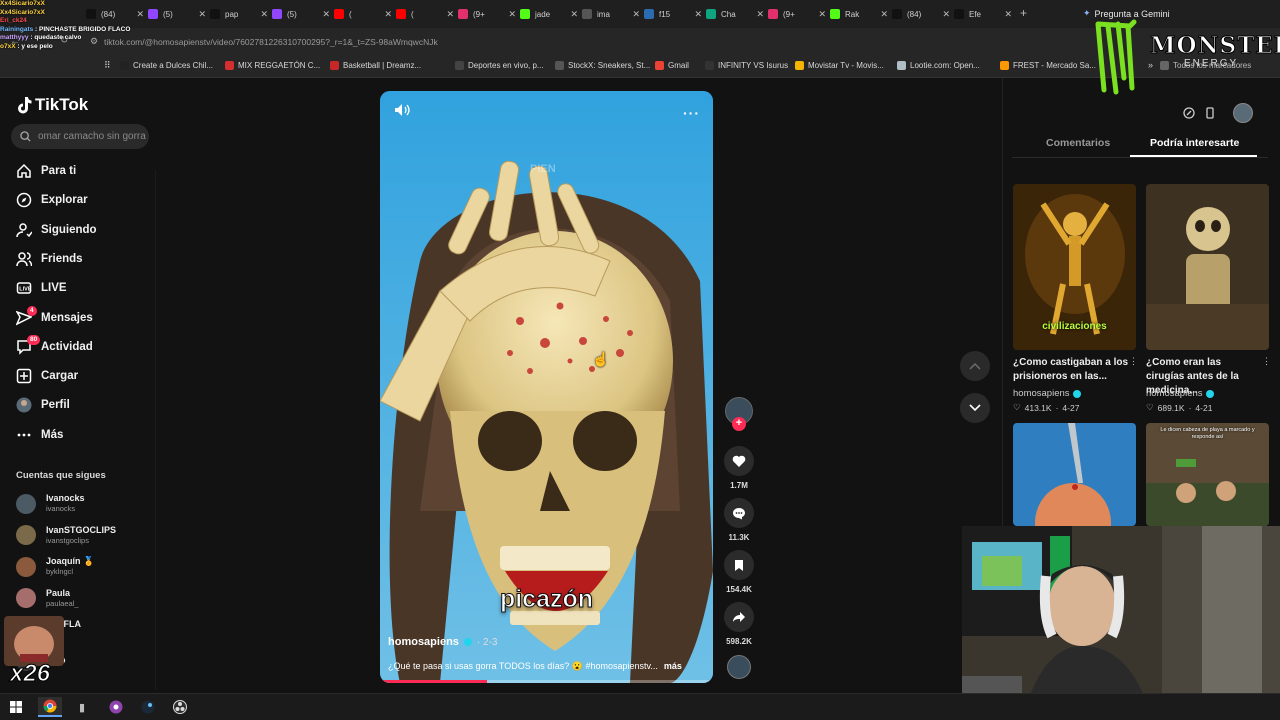 Image resolution: width=1280 pixels, height=720 pixels. Describe the element at coordinates (1210, 113) in the screenshot. I see `device-icon` at that location.